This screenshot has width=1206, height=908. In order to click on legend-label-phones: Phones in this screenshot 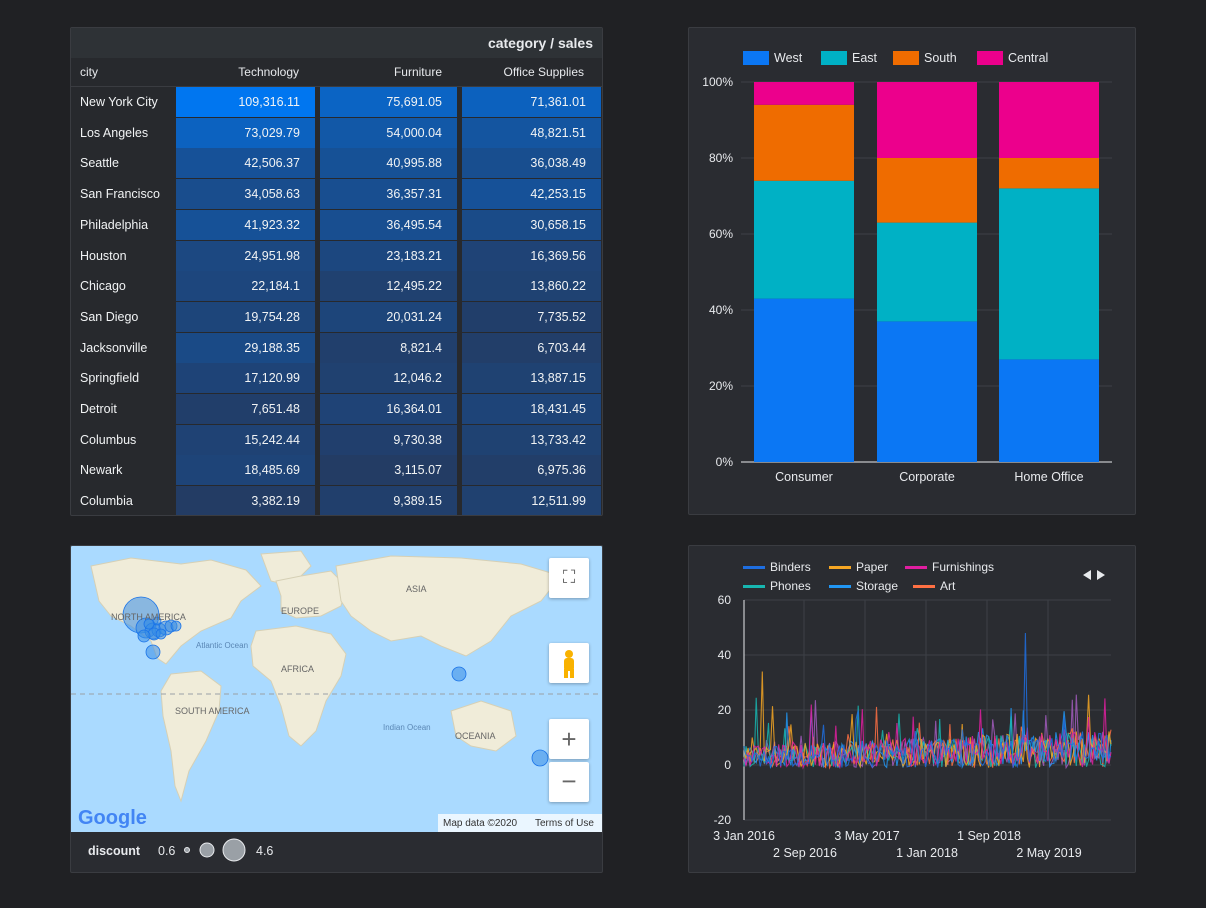, I will do `click(790, 586)`.